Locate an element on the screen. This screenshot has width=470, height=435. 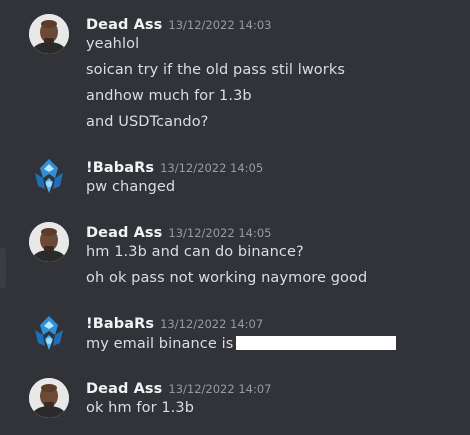
message-text: hm 1.3b and can do binance? is located at coordinates (195, 252).